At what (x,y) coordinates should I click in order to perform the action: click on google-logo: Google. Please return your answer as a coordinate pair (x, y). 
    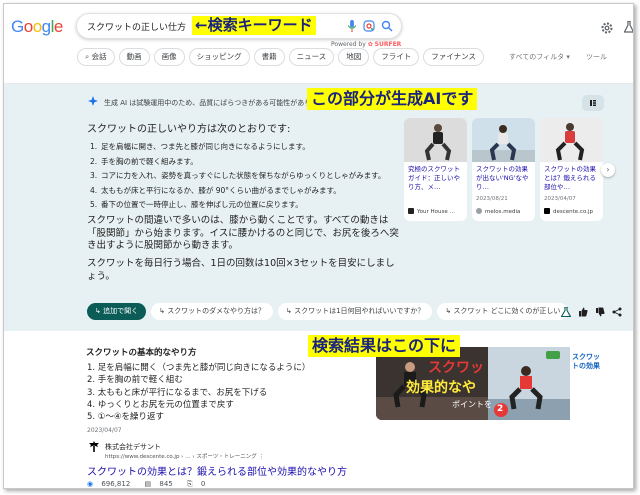
    Looking at the image, I should click on (37, 27).